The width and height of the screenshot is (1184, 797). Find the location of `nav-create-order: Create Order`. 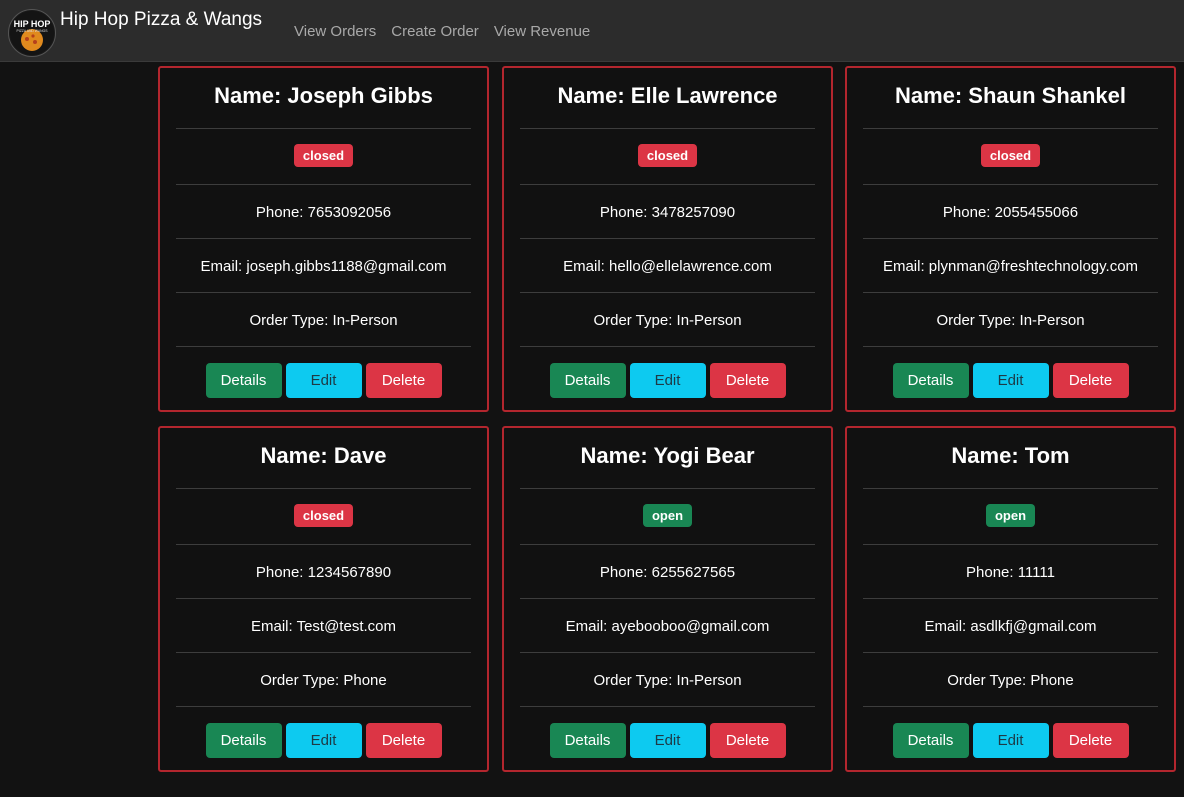

nav-create-order: Create Order is located at coordinates (435, 31).